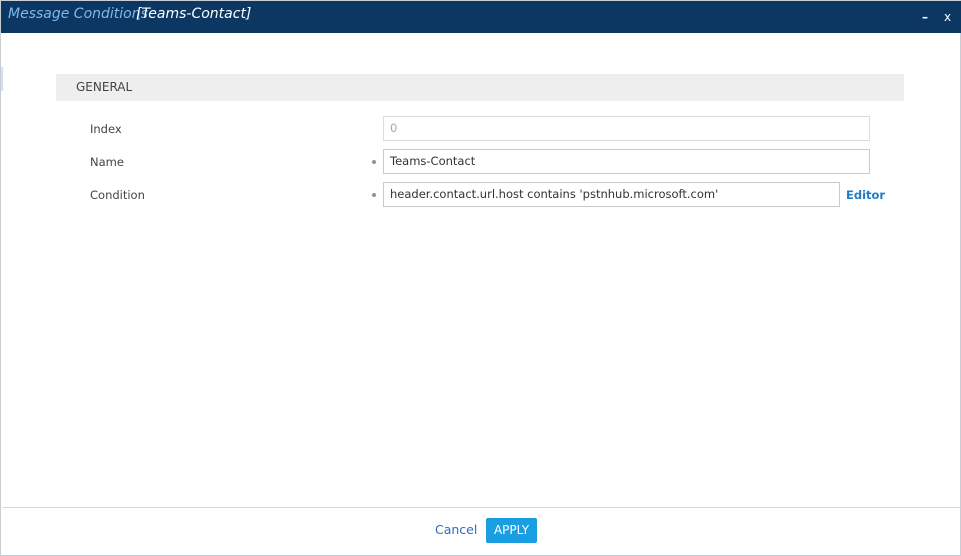 The height and width of the screenshot is (556, 961). I want to click on section-header-general: GENERAL, so click(480, 87).